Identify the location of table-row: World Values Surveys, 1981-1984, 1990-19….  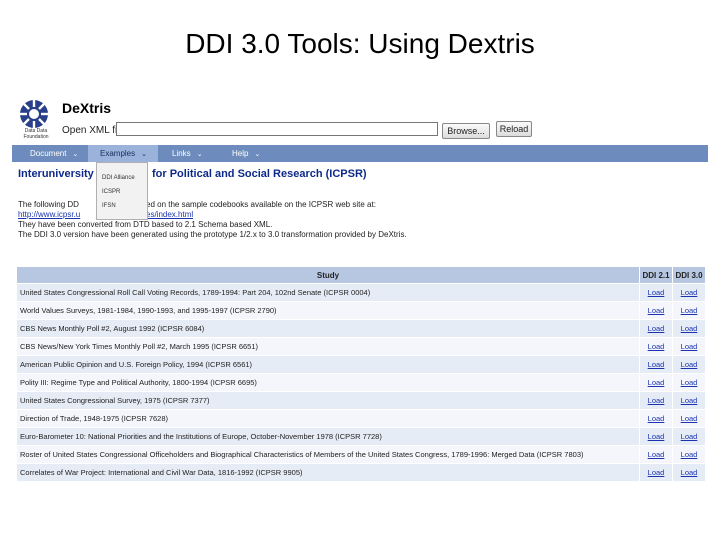
(361, 310).